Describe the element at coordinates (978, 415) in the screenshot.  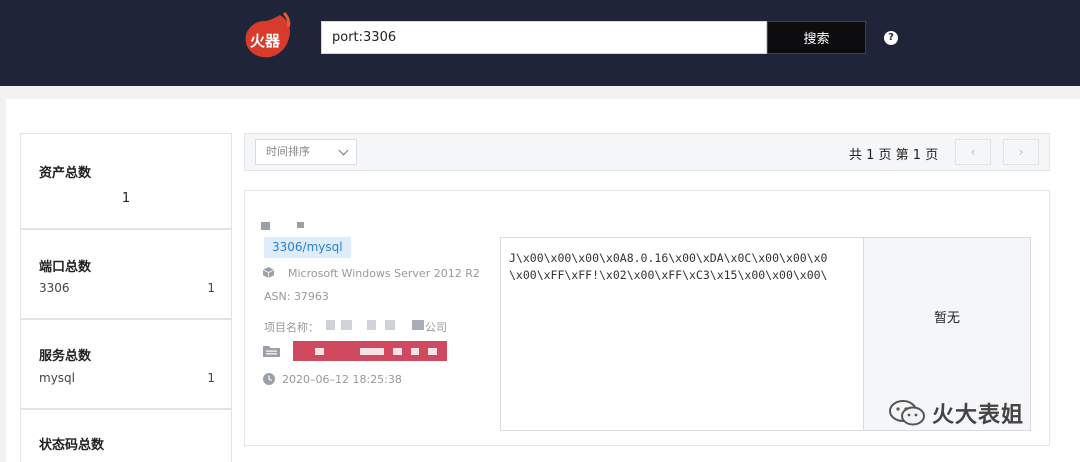
I see `watermark-text: 火大表姐` at that location.